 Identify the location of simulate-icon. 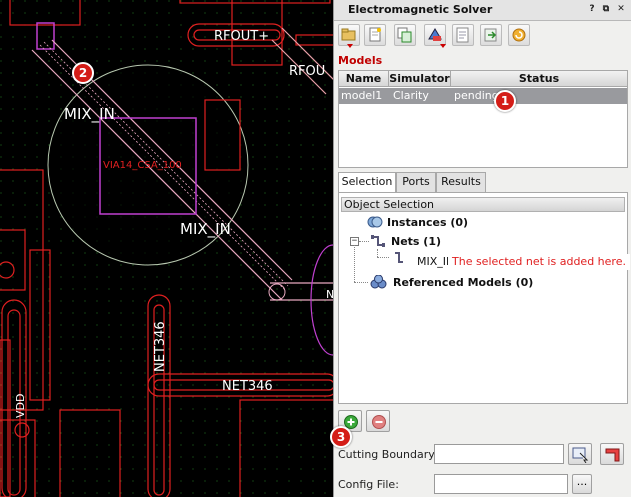
(435, 34).